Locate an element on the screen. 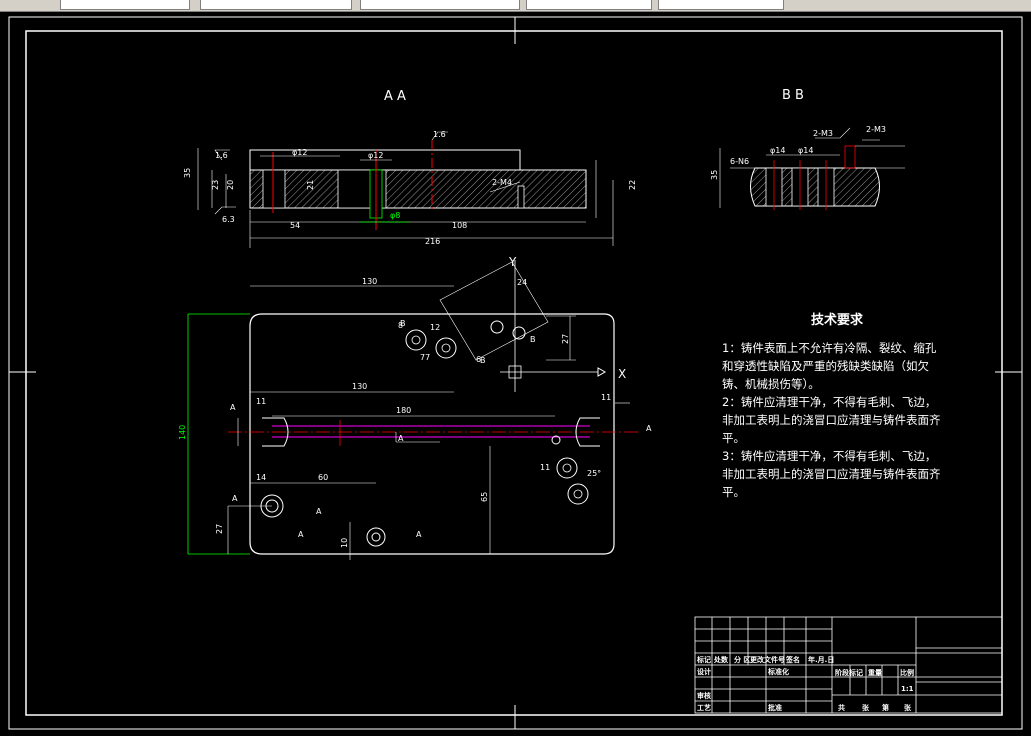  dim-22: 22 is located at coordinates (632, 185).